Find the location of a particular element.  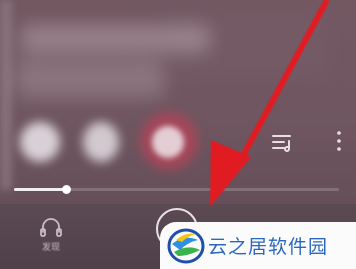

watermark: 云之居软件园 is located at coordinates (258, 245).